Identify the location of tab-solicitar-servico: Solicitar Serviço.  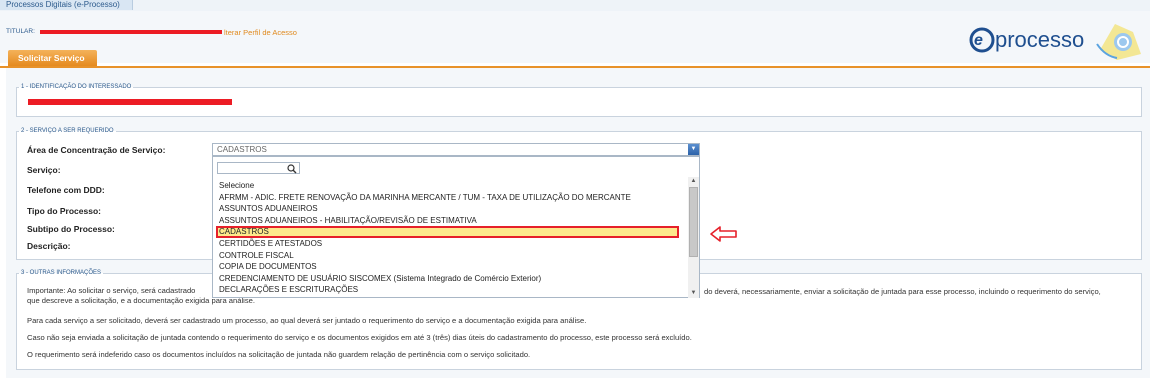
(52, 58).